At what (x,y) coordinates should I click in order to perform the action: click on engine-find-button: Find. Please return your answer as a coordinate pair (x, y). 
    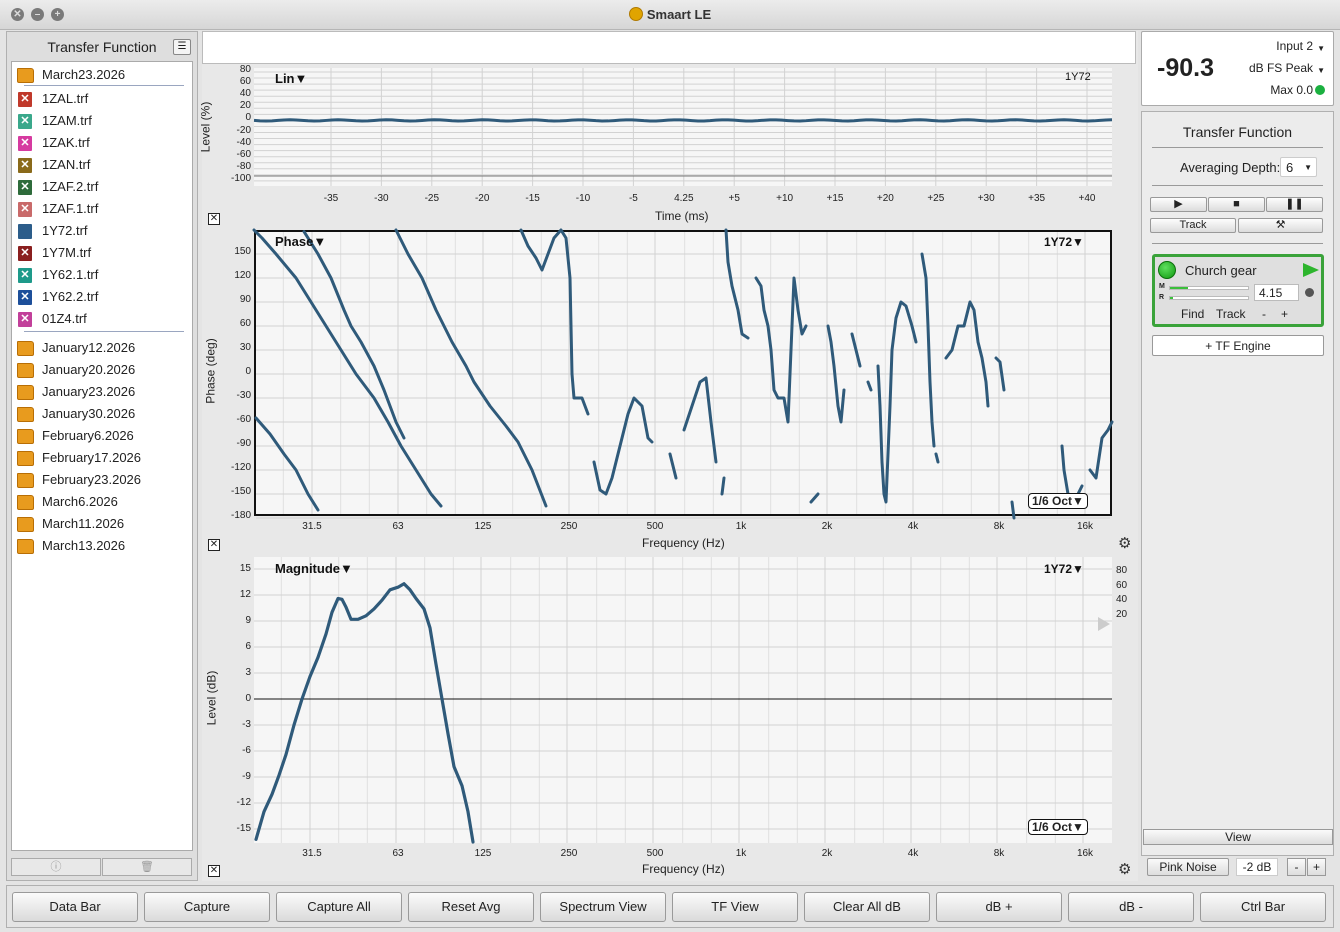
    Looking at the image, I should click on (1192, 314).